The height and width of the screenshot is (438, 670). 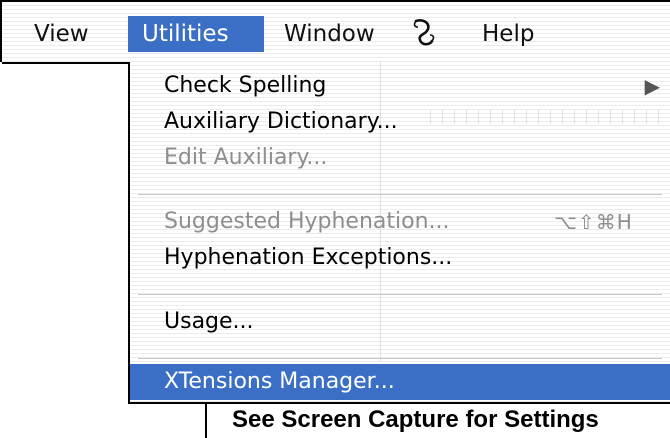 What do you see at coordinates (508, 34) in the screenshot?
I see `menu-help: Help` at bounding box center [508, 34].